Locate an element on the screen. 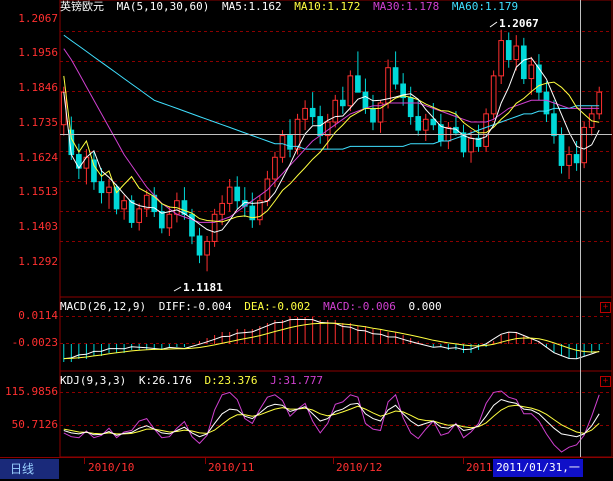  kdj-header: KDJ(9,3,3) K:26.176 D:23.376 J:31.777 is located at coordinates (194, 381).